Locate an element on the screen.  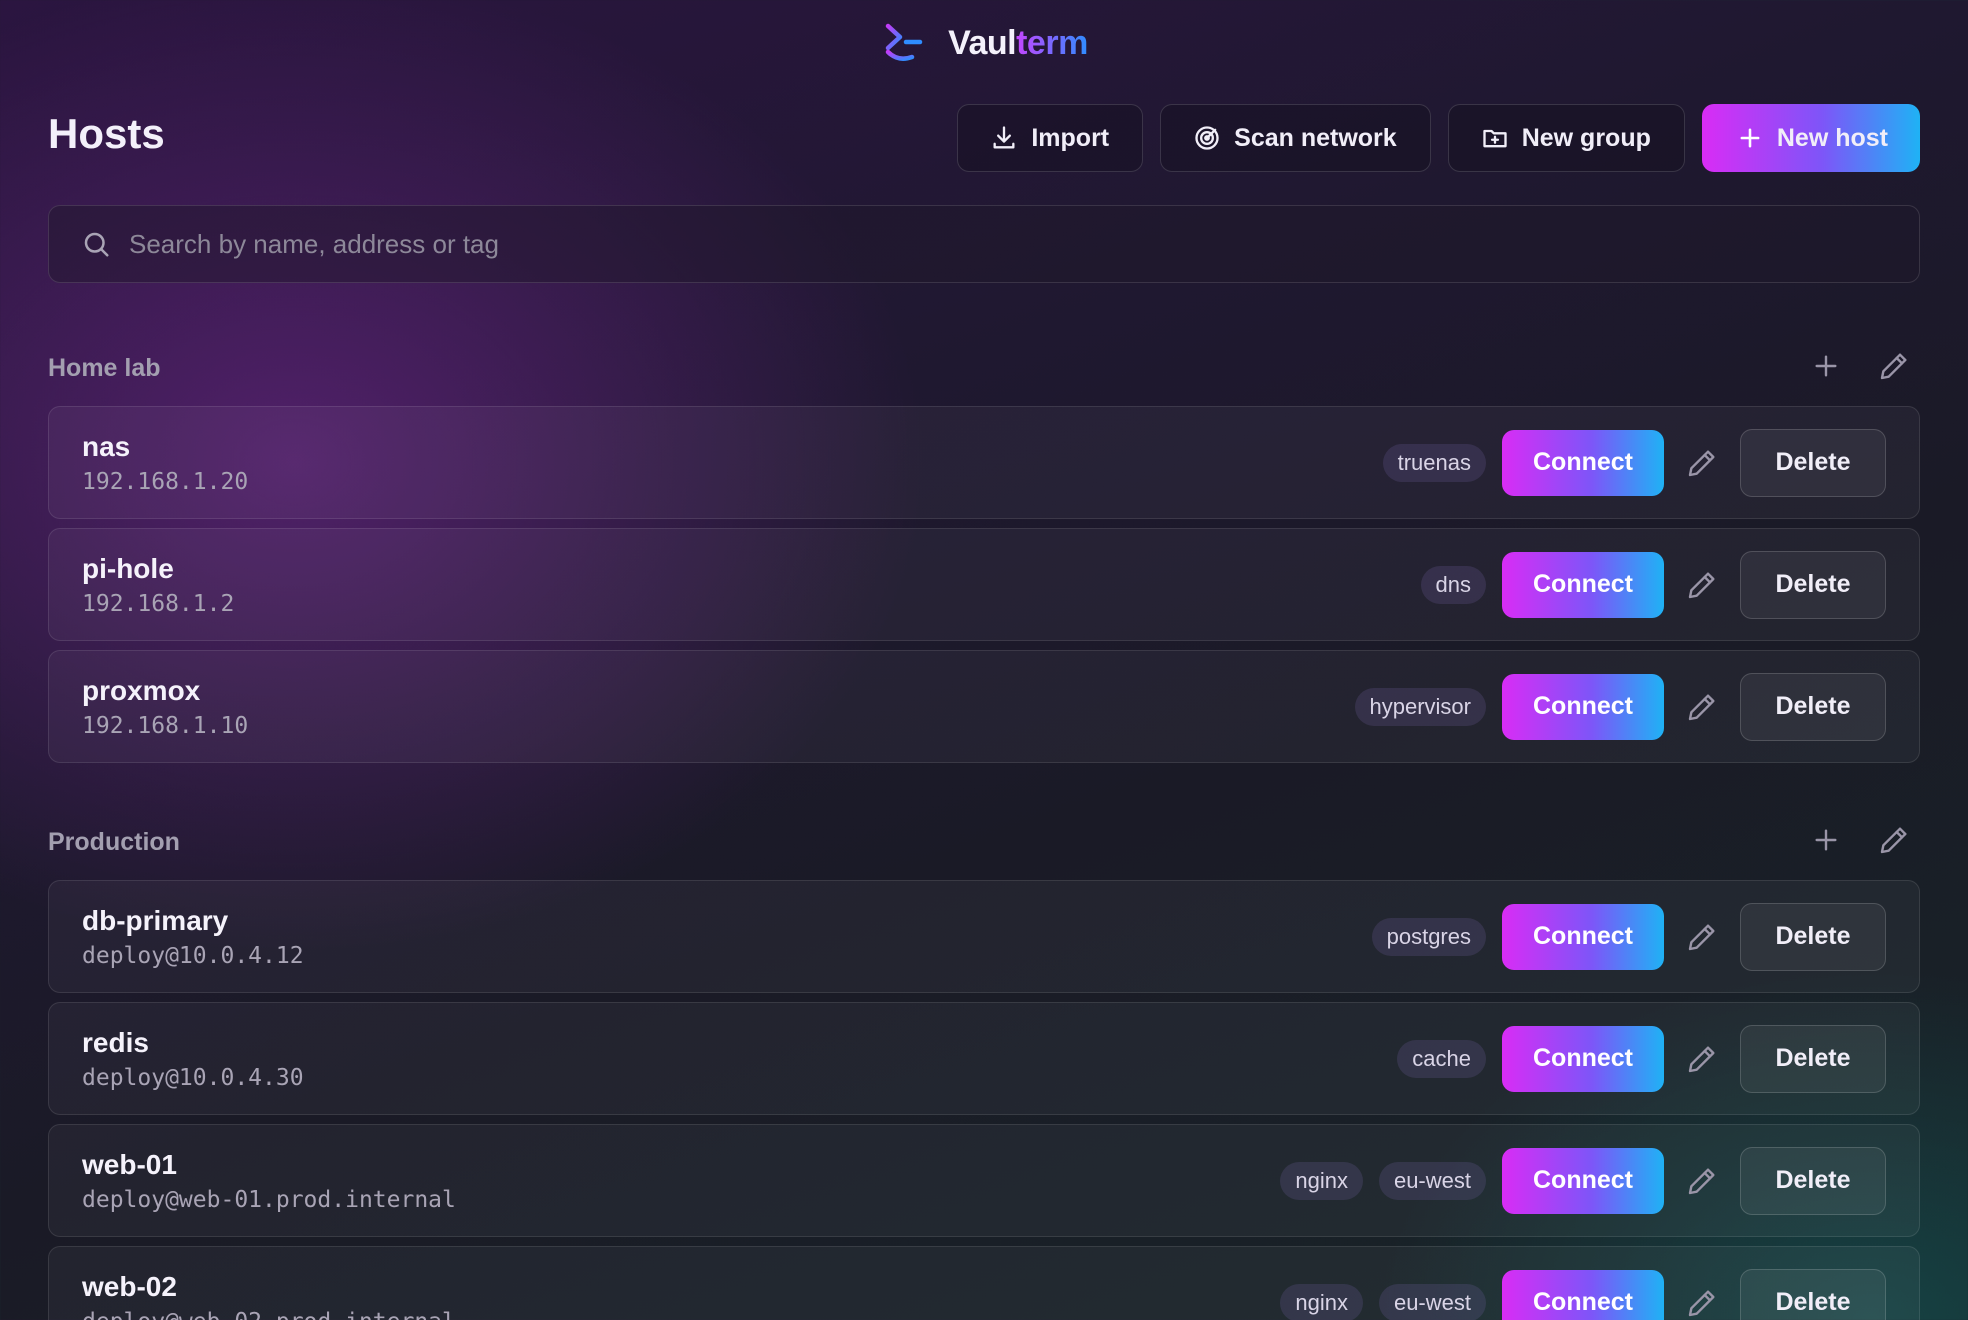
host-actions: dns Connect Delete is located at coordinates (1653, 584).